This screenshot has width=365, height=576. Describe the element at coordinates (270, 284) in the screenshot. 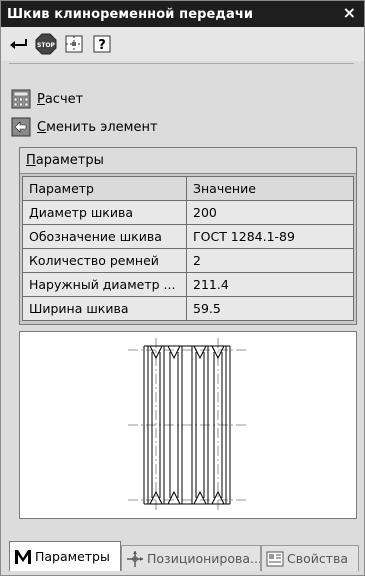

I see `param-value: 211.4` at that location.